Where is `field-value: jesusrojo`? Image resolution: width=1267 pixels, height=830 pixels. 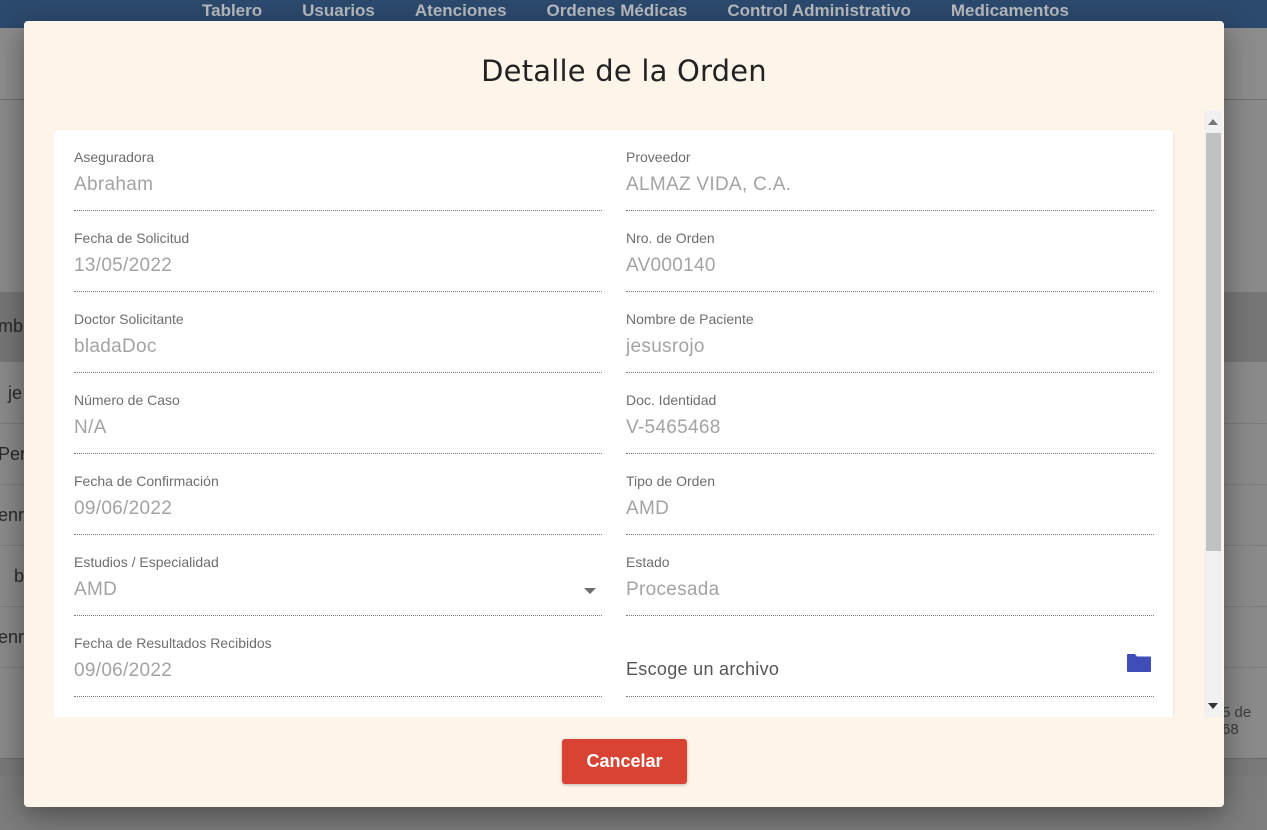
field-value: jesusrojo is located at coordinates (665, 346).